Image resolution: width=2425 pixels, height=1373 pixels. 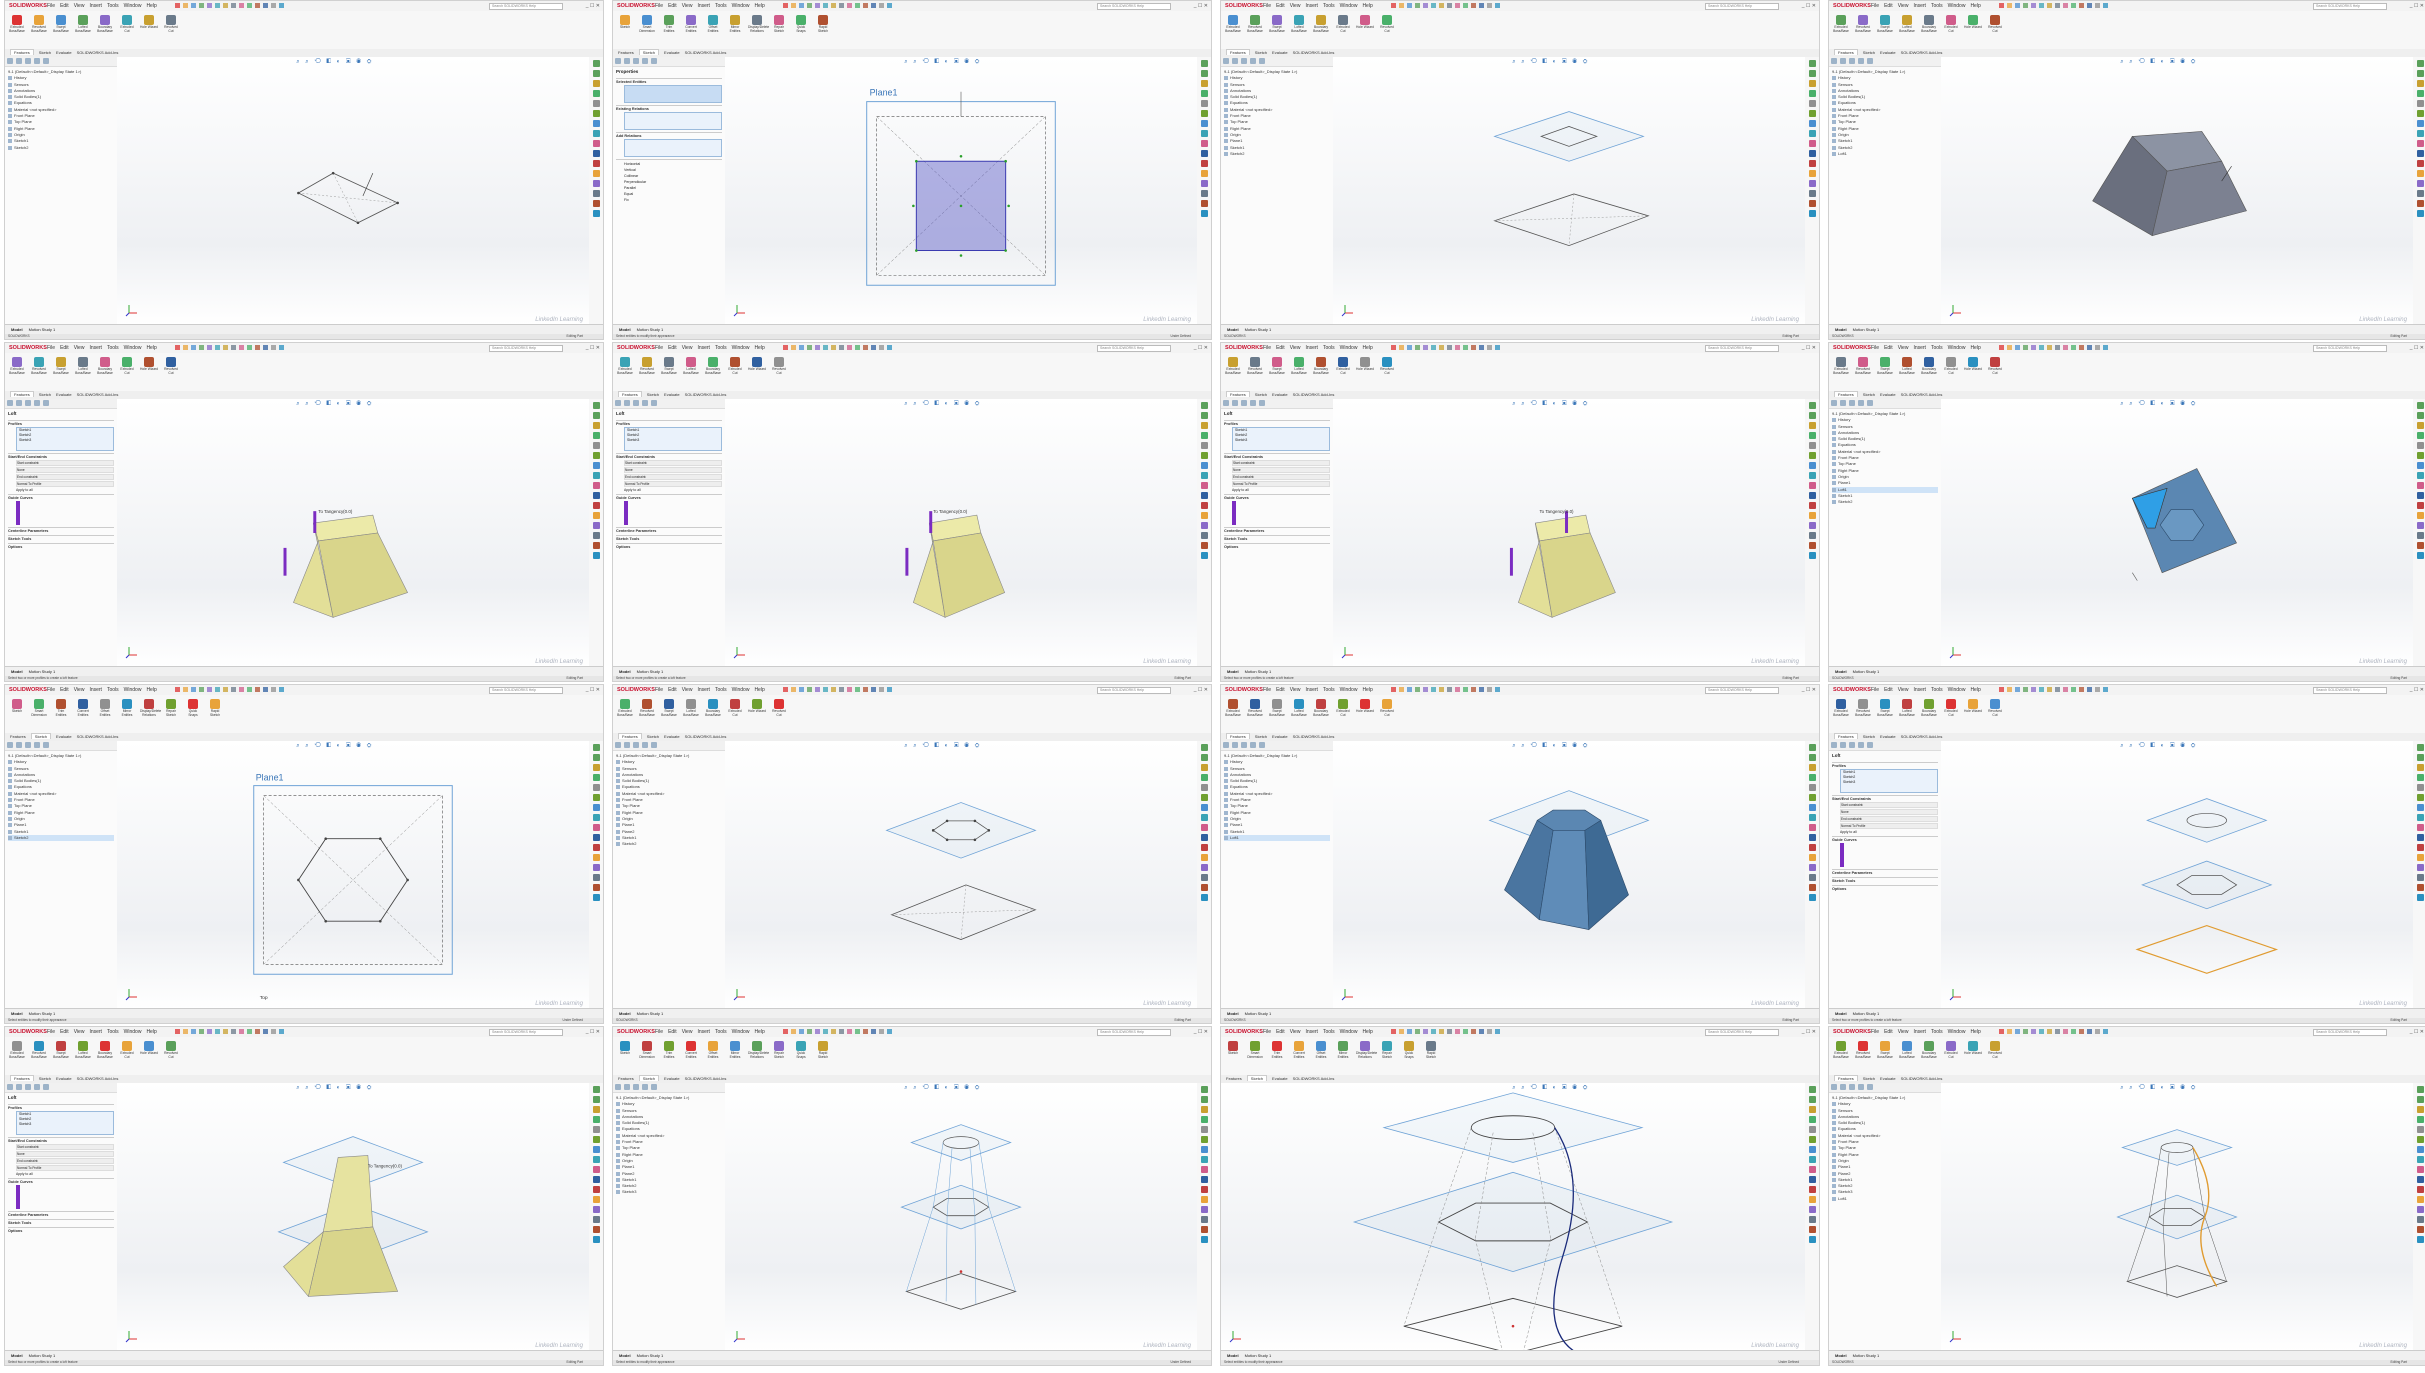 I want to click on pm-section-header: Options, so click(x=61, y=1231).